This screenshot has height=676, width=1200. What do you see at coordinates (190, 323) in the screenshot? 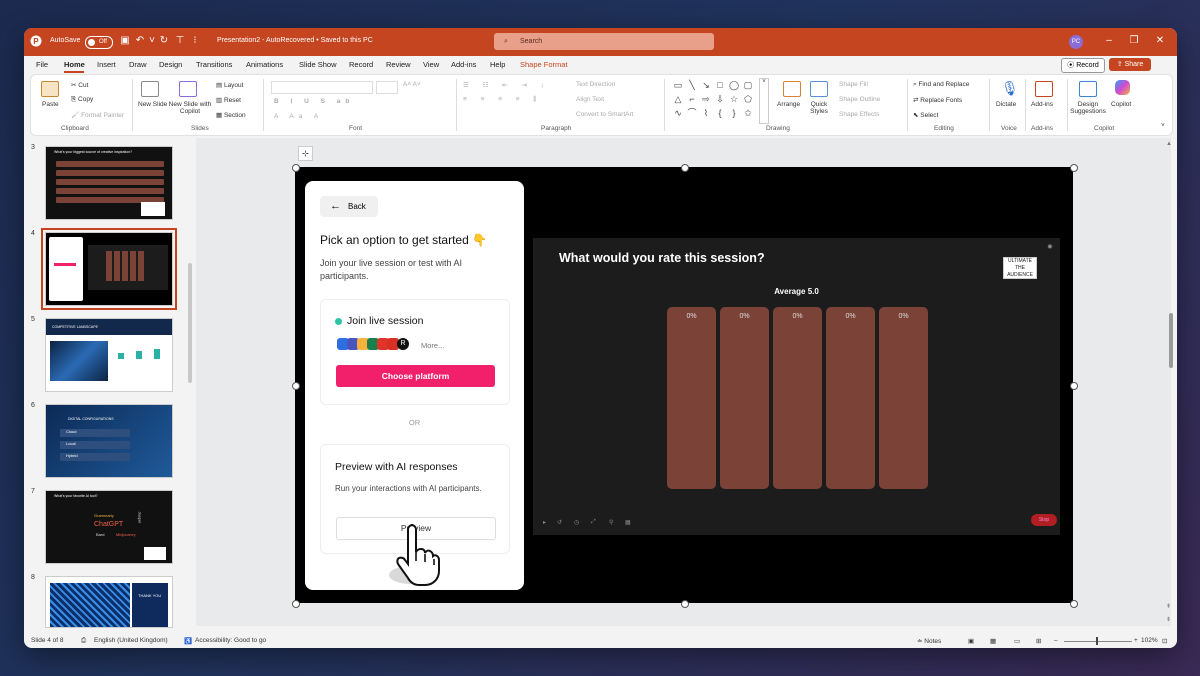
I see `thumbnail-scrollbar` at bounding box center [190, 323].